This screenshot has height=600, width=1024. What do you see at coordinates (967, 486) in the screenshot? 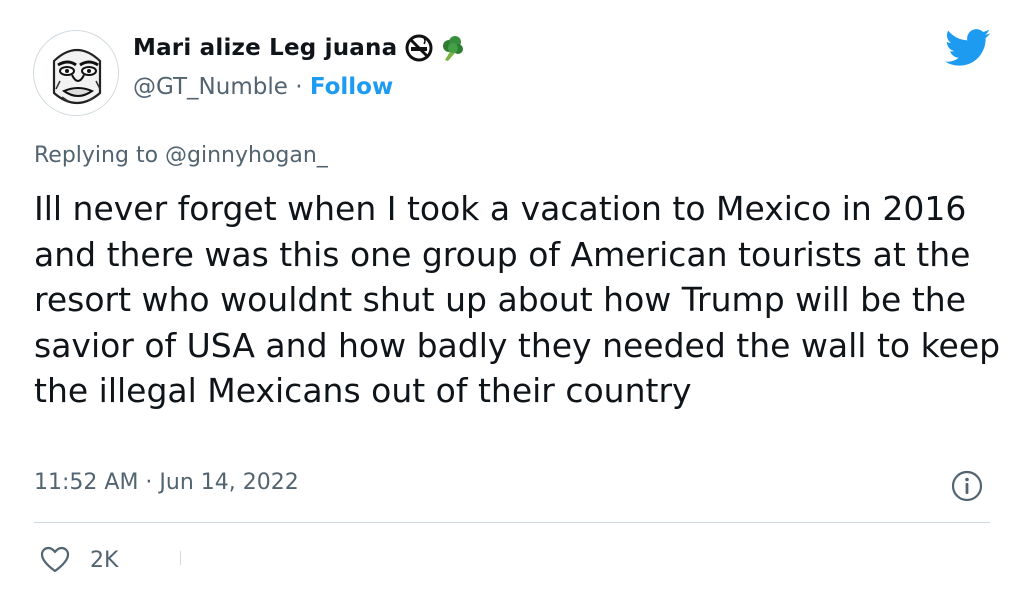
I see `info-icon` at bounding box center [967, 486].